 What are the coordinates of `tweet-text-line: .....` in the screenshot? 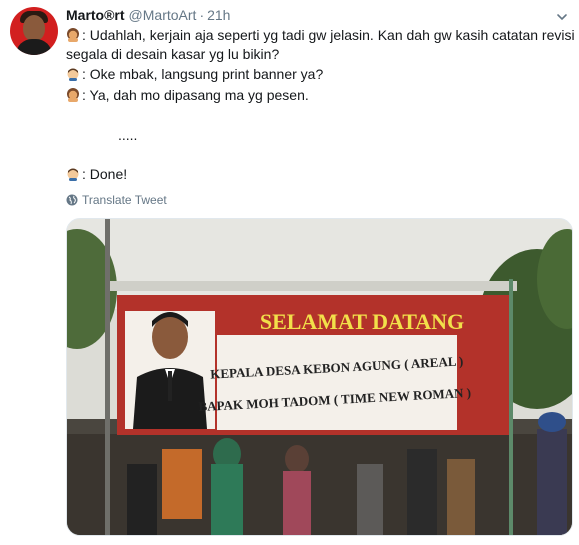 It's located at (128, 135).